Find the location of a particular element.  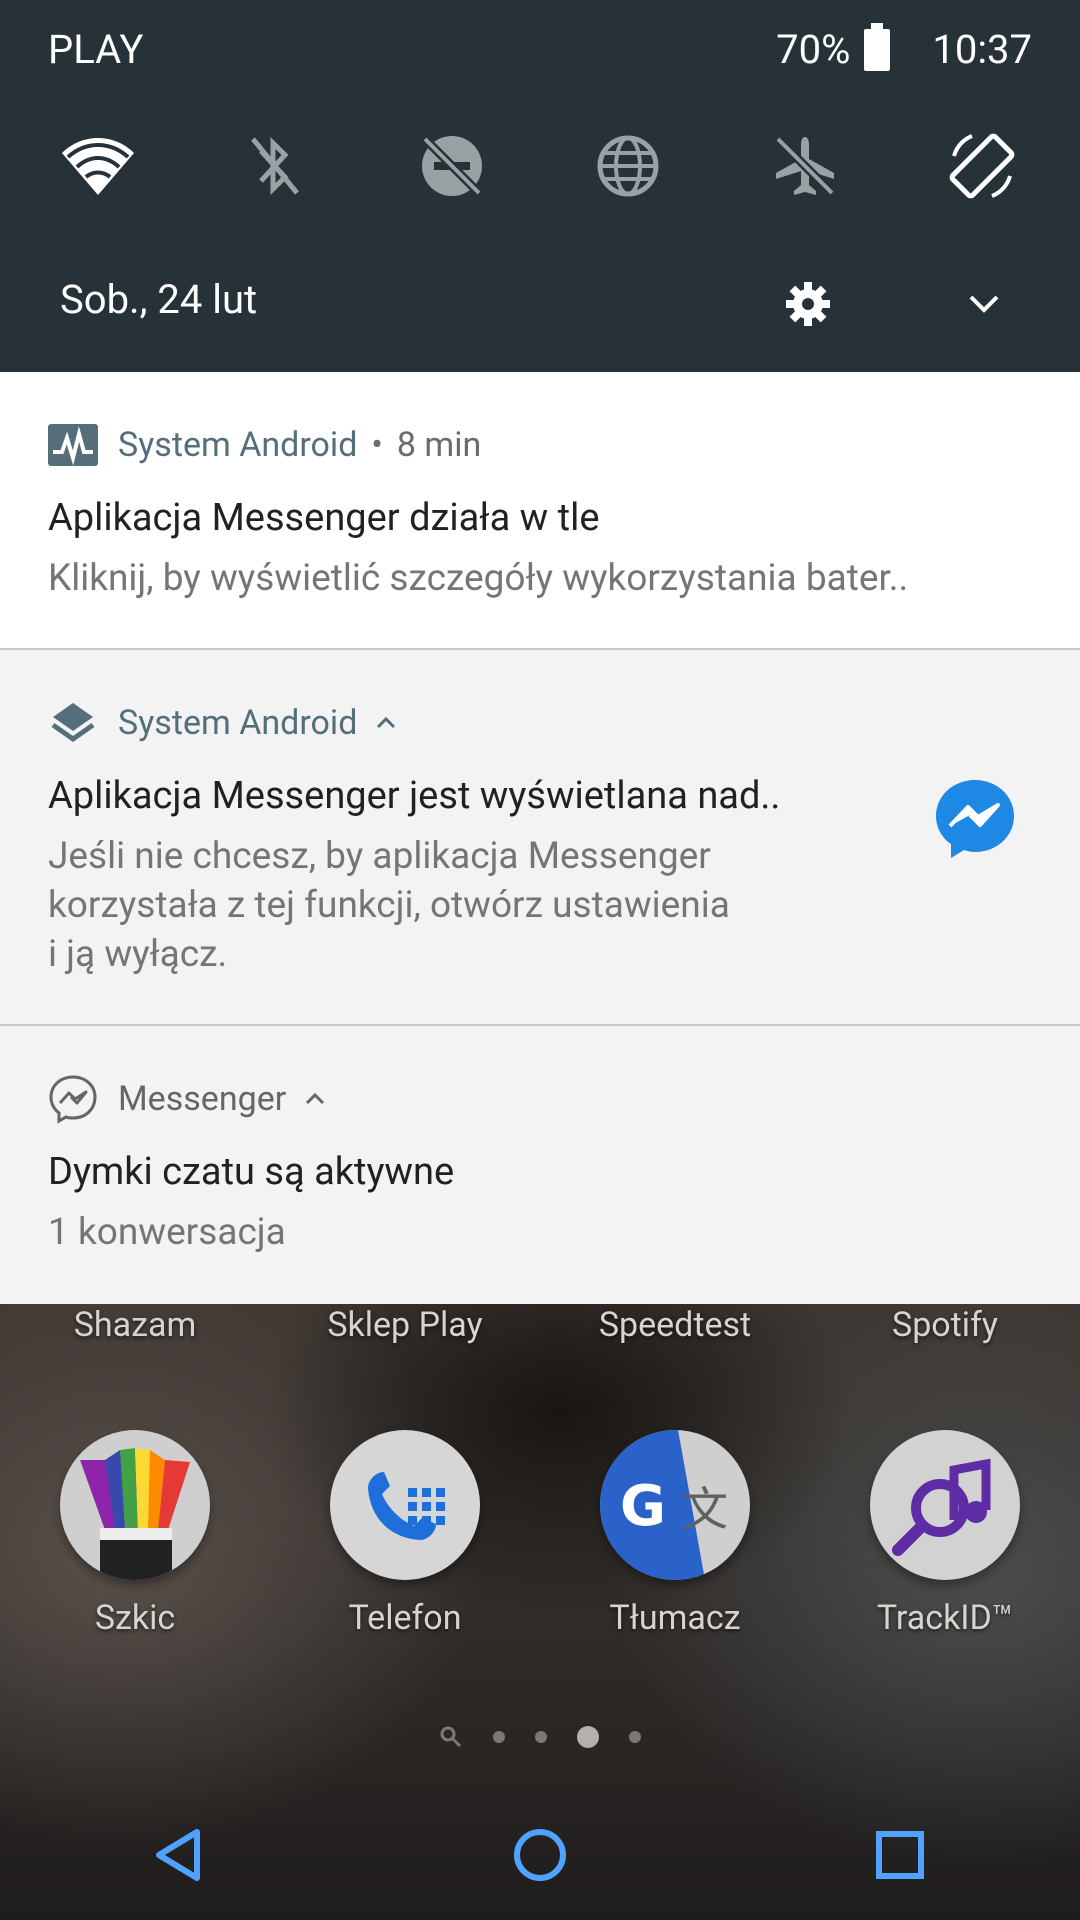

app-szkic: Szkic is located at coordinates (135, 1545).